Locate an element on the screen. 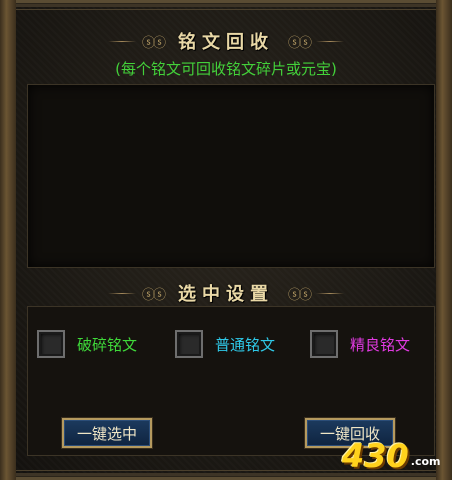  site-watermark-logo: 430 .com is located at coordinates (394, 454).